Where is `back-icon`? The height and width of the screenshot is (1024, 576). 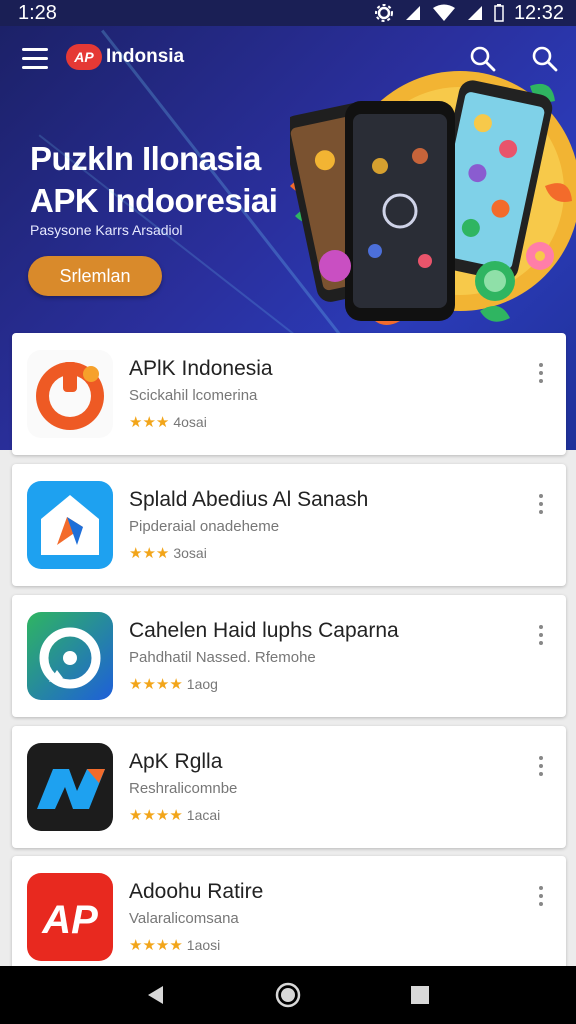
back-icon is located at coordinates (156, 995).